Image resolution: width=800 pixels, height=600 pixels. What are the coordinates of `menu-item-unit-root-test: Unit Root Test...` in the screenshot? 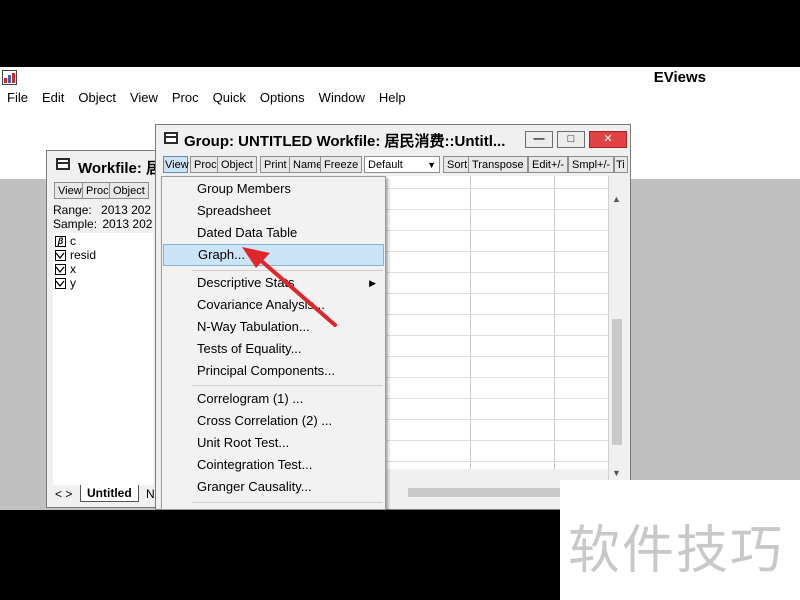 It's located at (273, 443).